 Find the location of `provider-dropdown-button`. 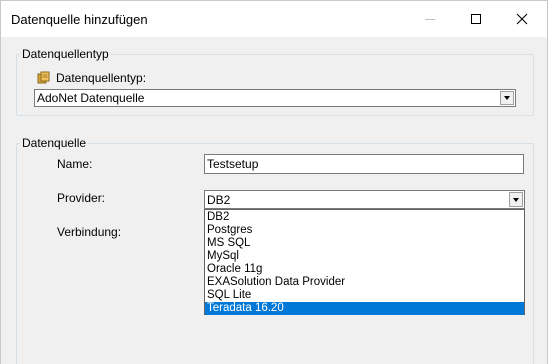

provider-dropdown-button is located at coordinates (516, 199).